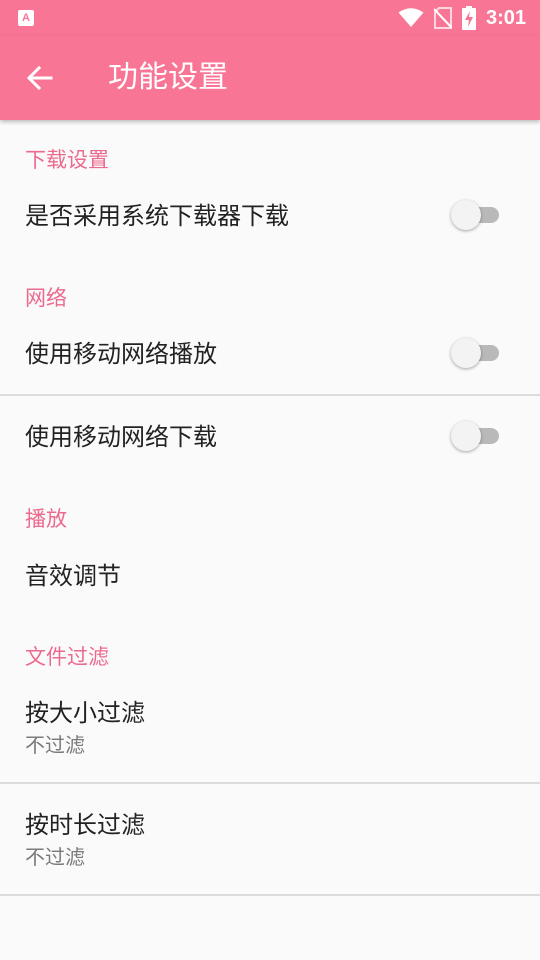 This screenshot has height=960, width=540. What do you see at coordinates (85, 825) in the screenshot?
I see `setting-title-filter-by-duration: 按时长过滤` at bounding box center [85, 825].